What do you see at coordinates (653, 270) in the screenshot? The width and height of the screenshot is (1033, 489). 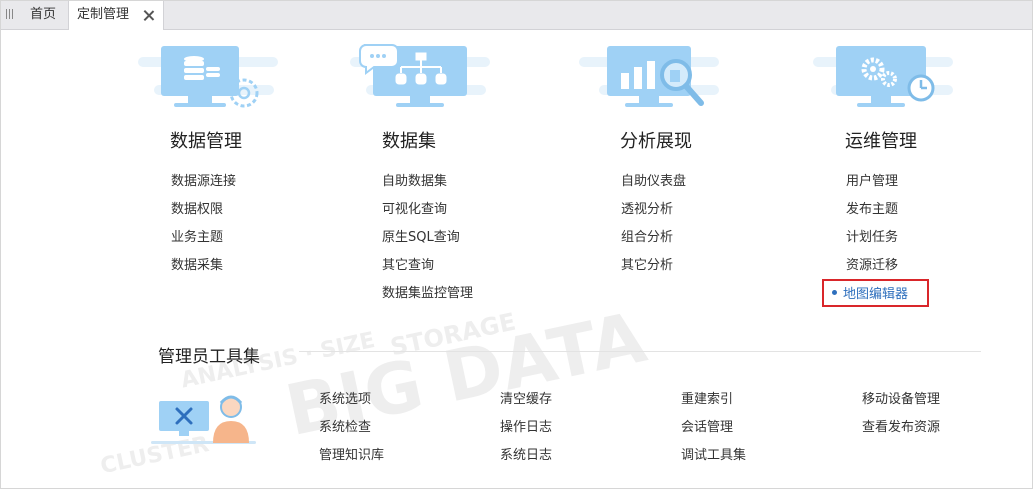 I see `link-other-analysis: 其它分析` at bounding box center [653, 270].